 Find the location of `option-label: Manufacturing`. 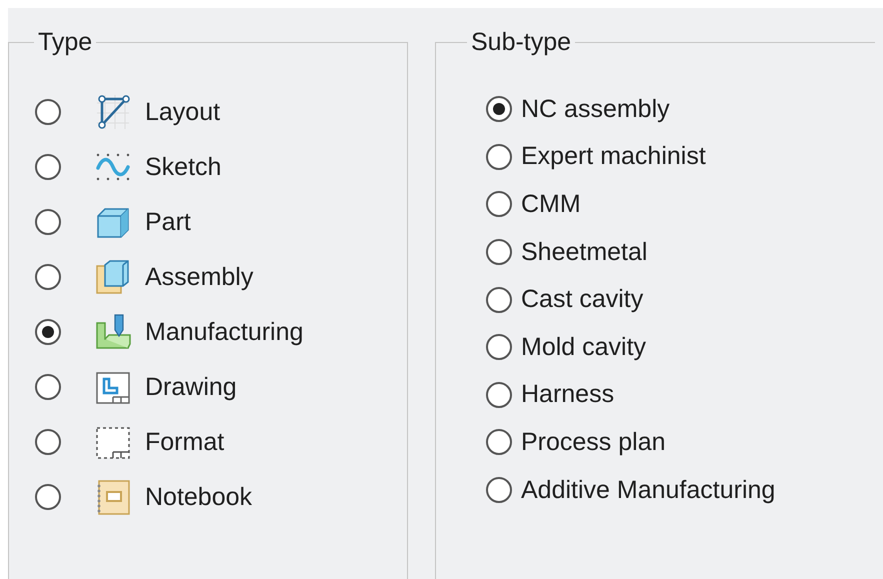

option-label: Manufacturing is located at coordinates (224, 332).